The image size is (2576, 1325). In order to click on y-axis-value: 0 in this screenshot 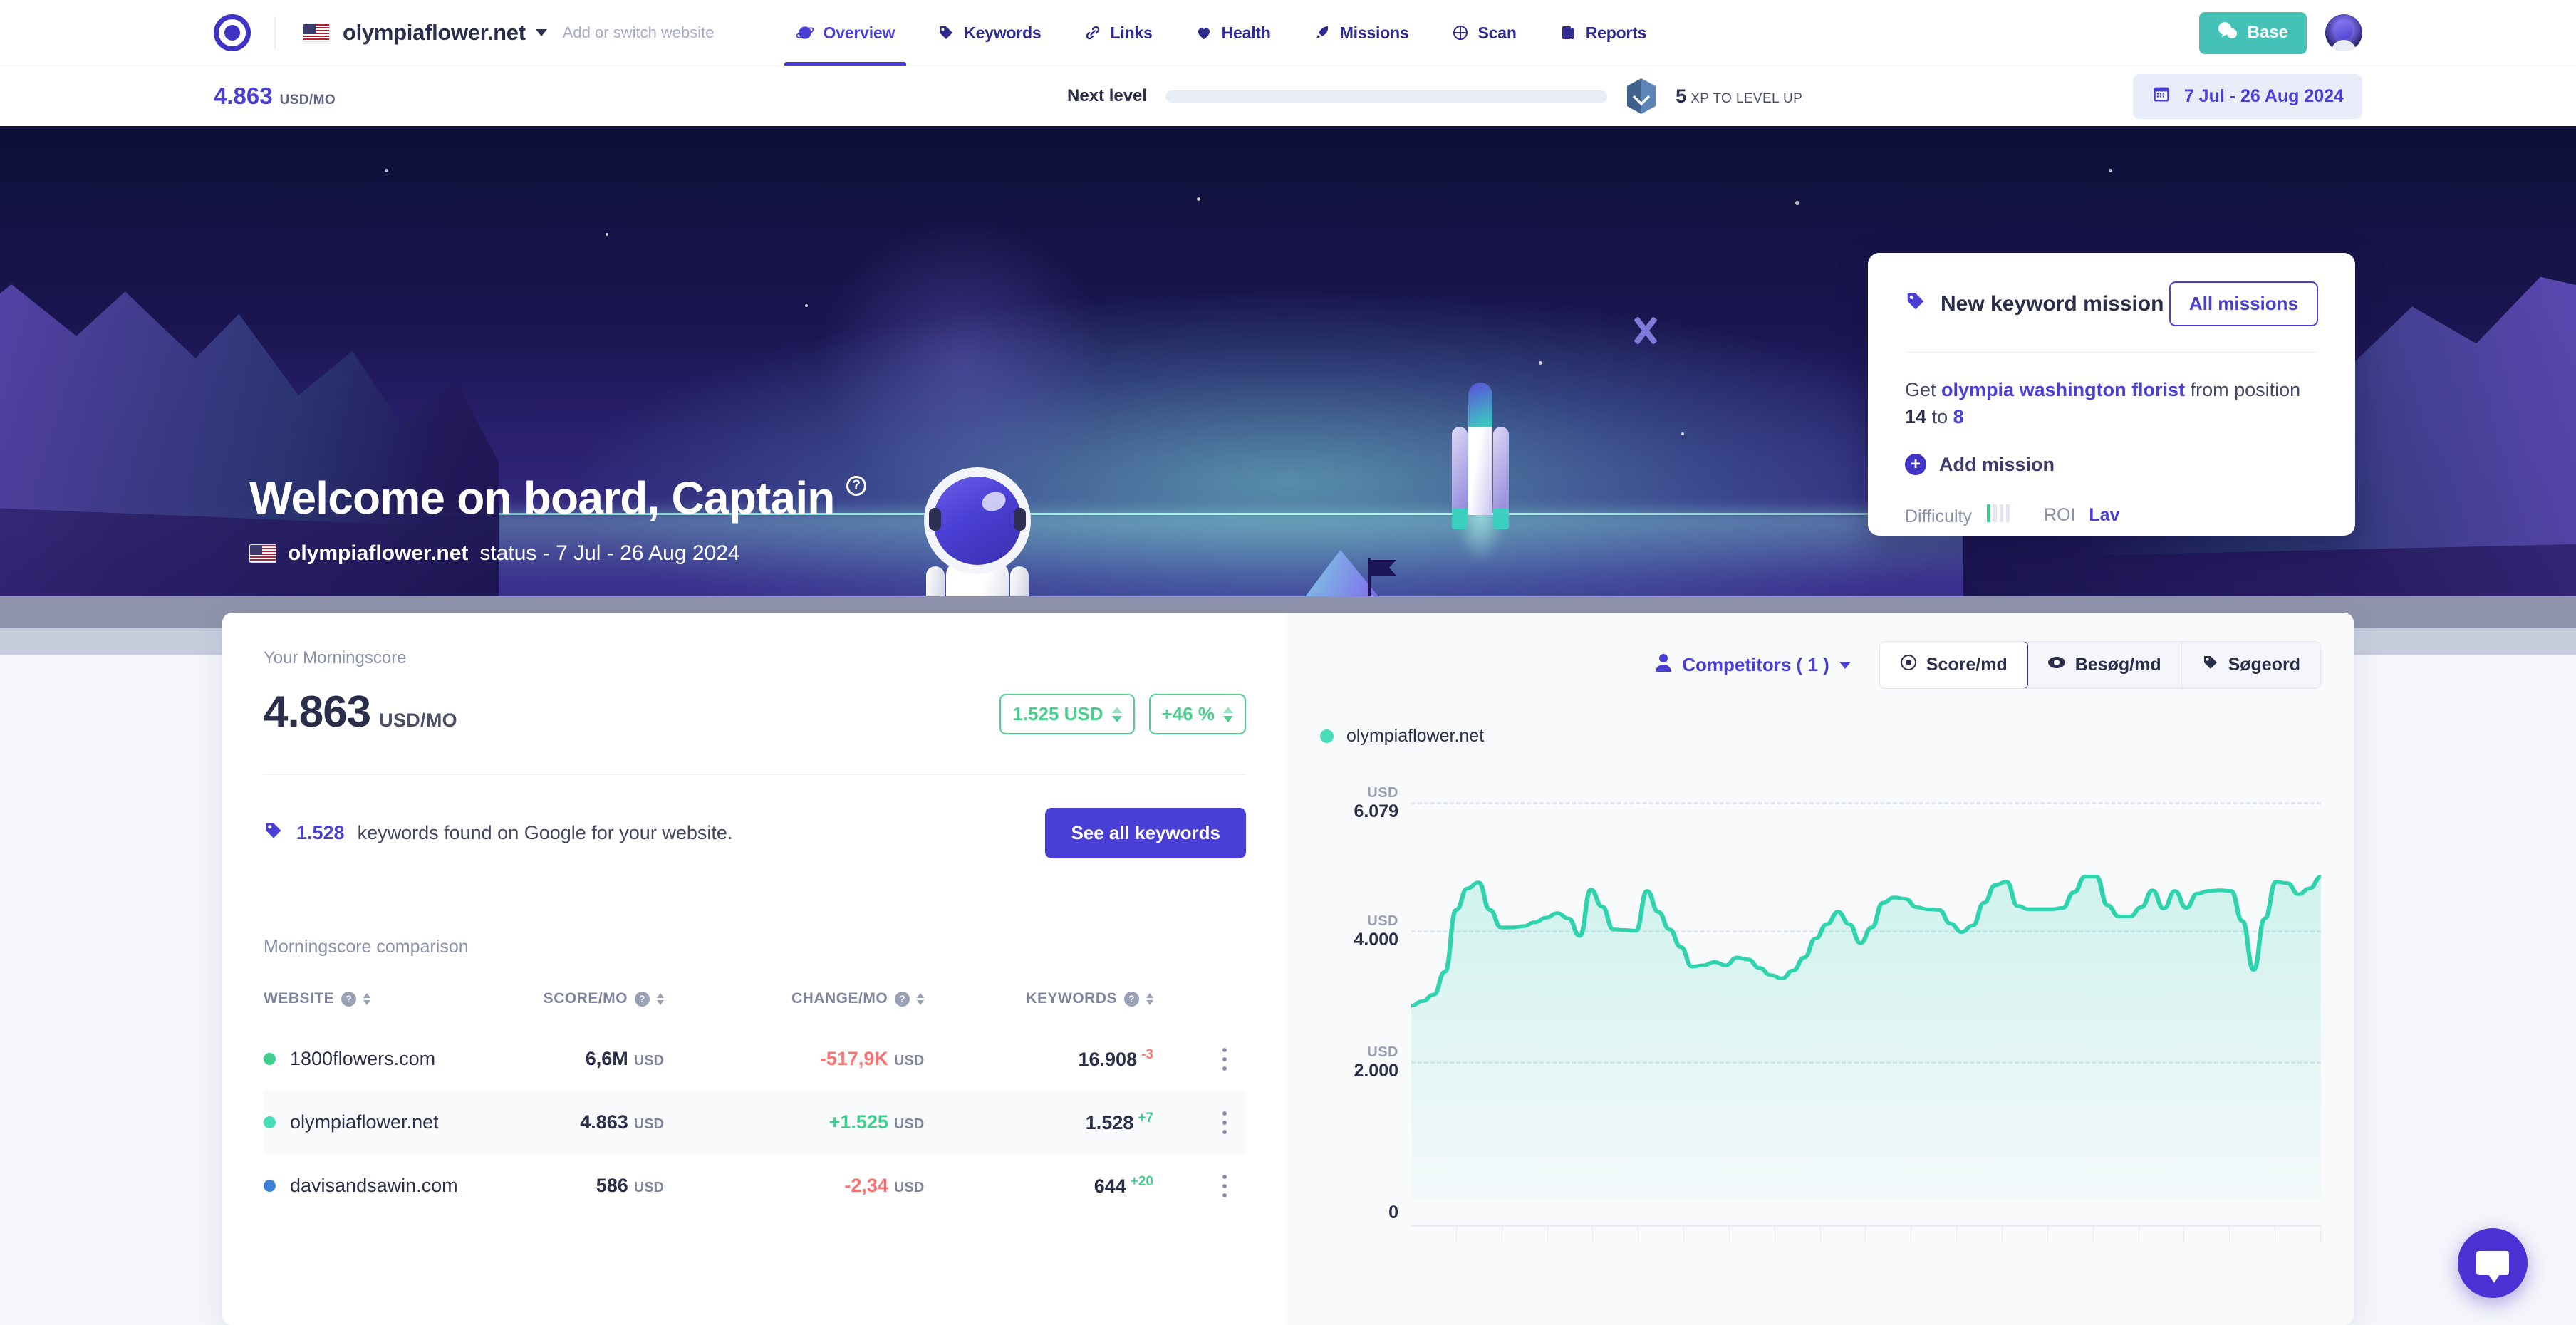, I will do `click(1393, 1212)`.